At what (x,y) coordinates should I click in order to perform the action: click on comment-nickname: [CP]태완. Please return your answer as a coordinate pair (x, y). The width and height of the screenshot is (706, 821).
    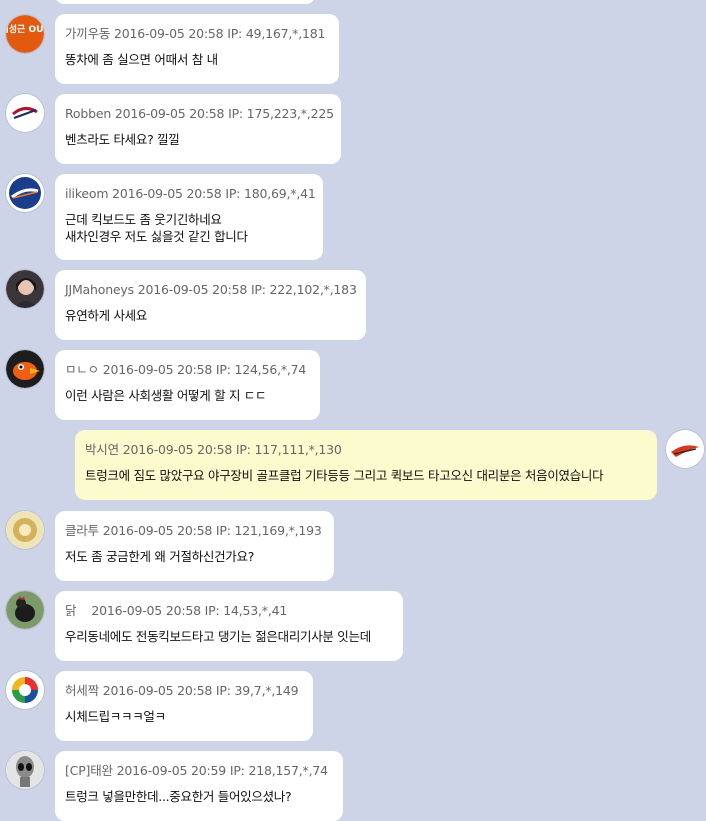
    Looking at the image, I should click on (89, 770).